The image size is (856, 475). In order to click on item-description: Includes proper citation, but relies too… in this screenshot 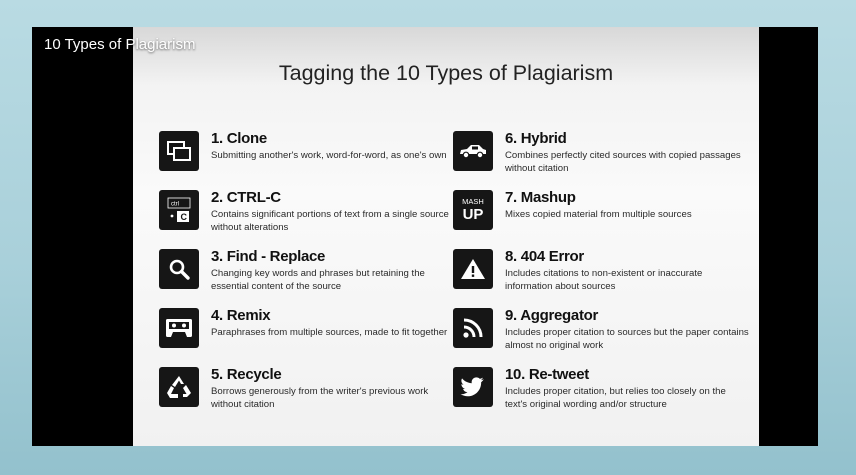, I will do `click(615, 398)`.